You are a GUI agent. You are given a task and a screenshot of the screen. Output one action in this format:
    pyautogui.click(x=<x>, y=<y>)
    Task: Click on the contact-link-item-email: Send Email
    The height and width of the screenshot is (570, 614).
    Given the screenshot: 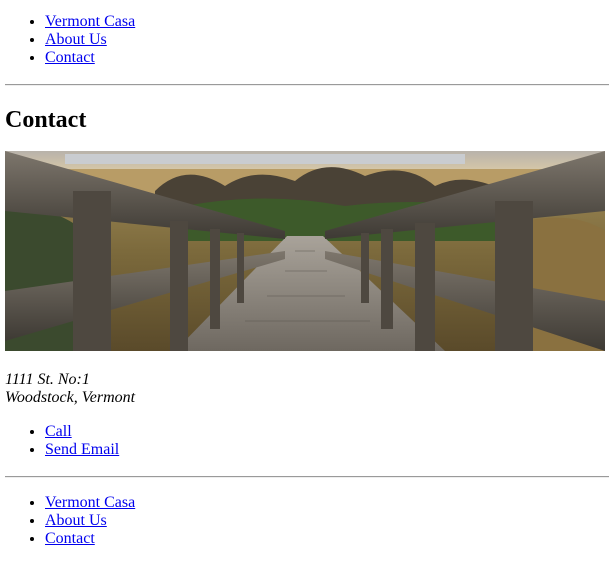 What is the action you would take?
    pyautogui.click(x=327, y=450)
    